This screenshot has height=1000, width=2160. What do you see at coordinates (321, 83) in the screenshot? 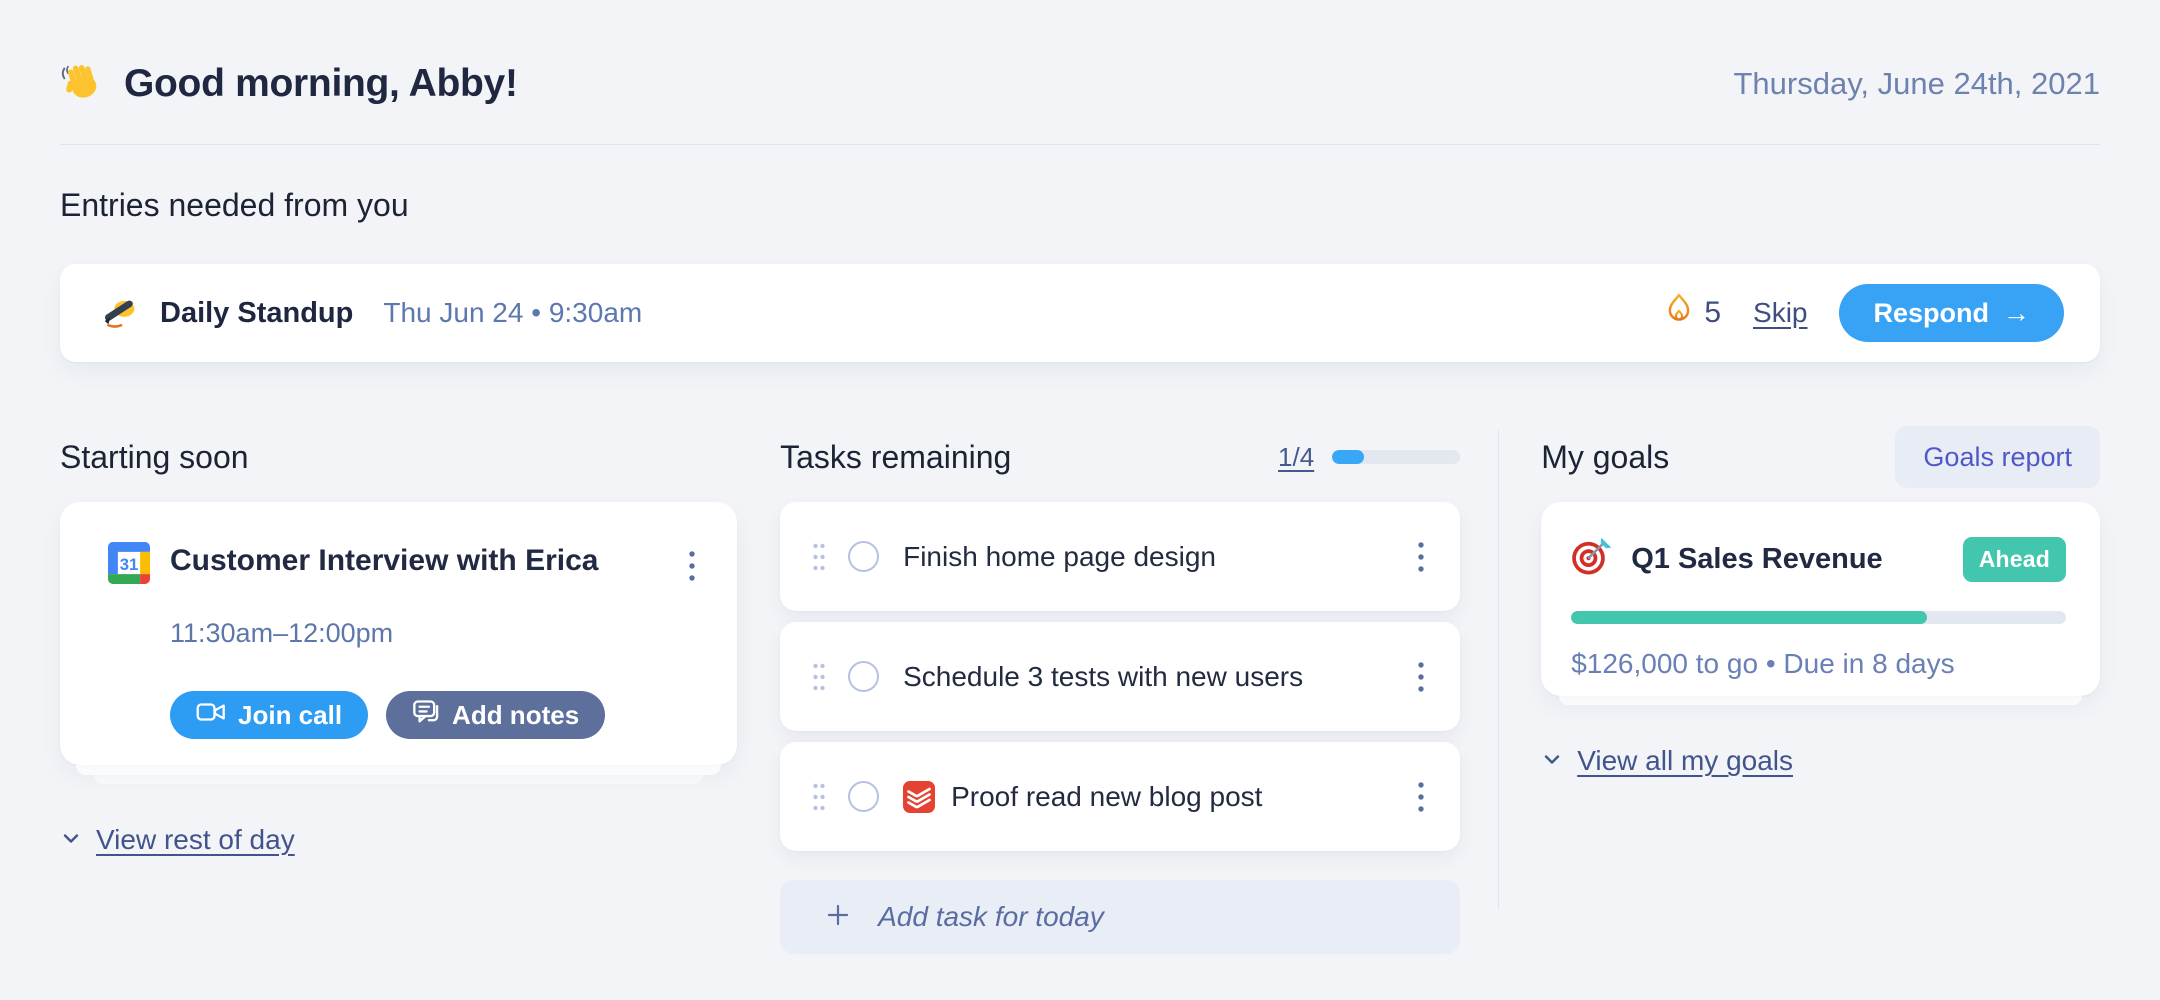
I see `page-title: Good morning, Abby!` at bounding box center [321, 83].